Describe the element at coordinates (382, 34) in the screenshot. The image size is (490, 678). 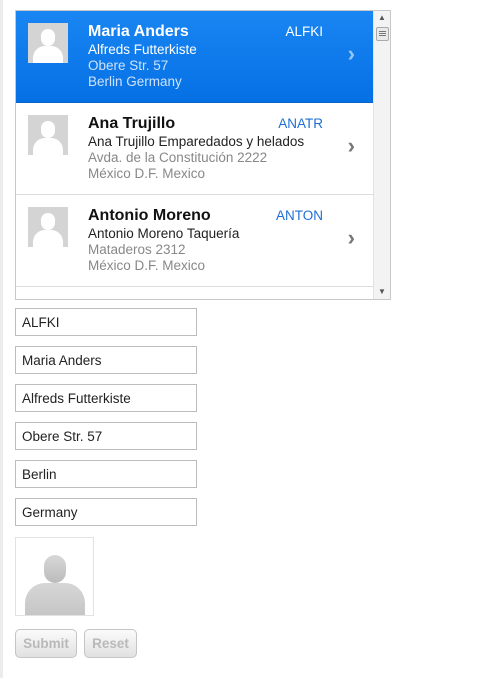
I see `scrollbar-thumb` at that location.